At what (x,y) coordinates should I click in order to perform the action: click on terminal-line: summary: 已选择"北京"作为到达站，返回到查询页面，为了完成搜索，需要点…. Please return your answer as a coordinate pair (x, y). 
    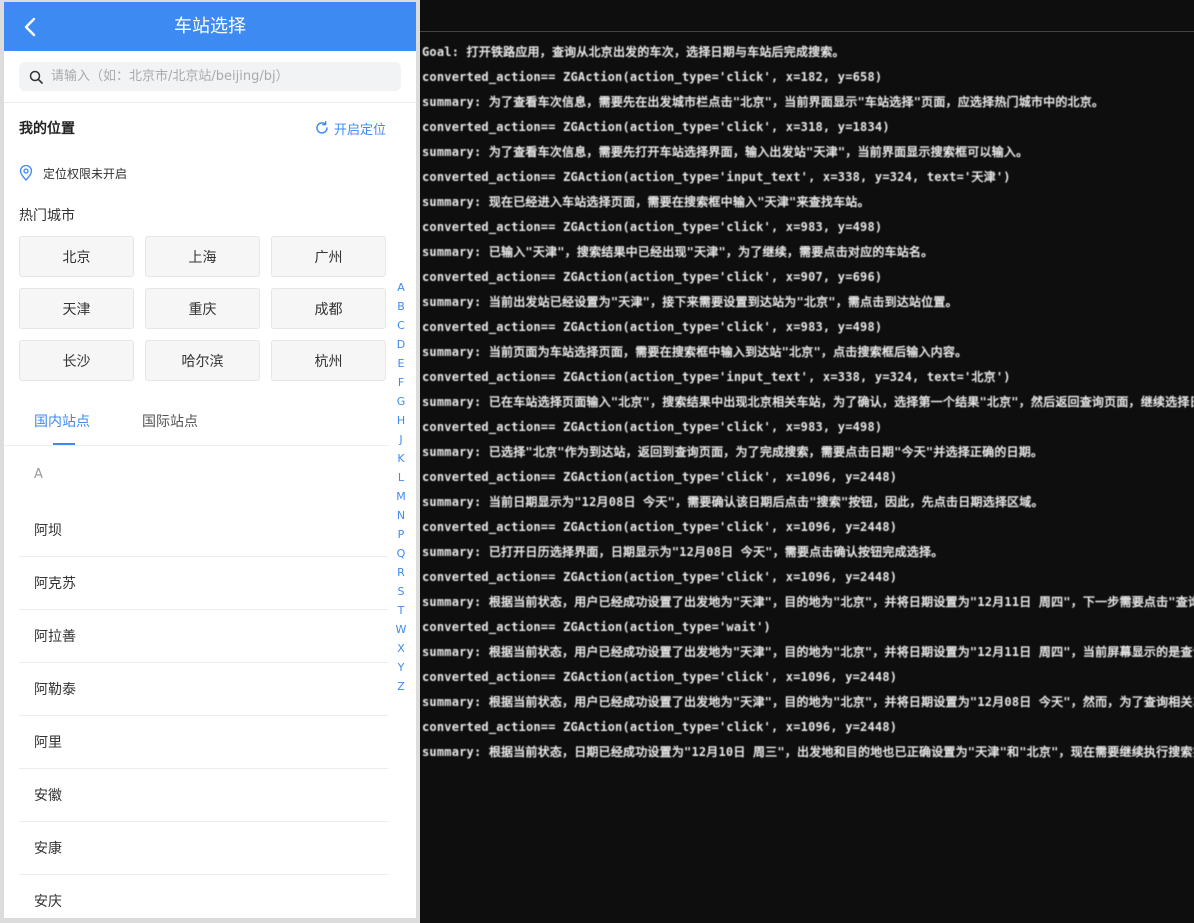
    Looking at the image, I should click on (733, 452).